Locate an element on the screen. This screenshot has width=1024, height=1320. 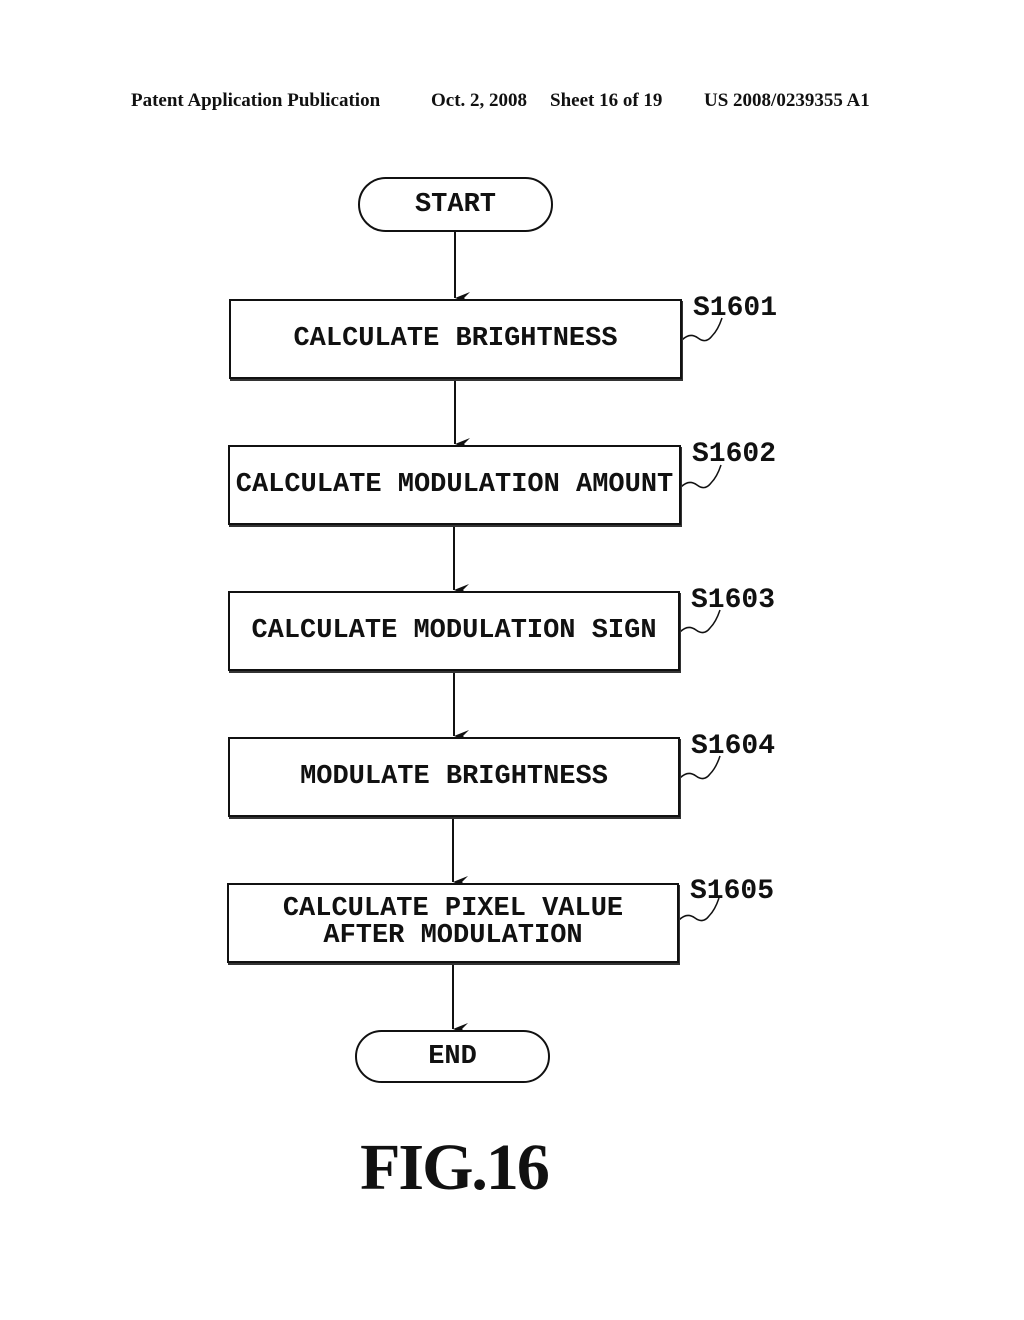
step-text: MODULATE BRIGHTNESS is located at coordinates (454, 776).